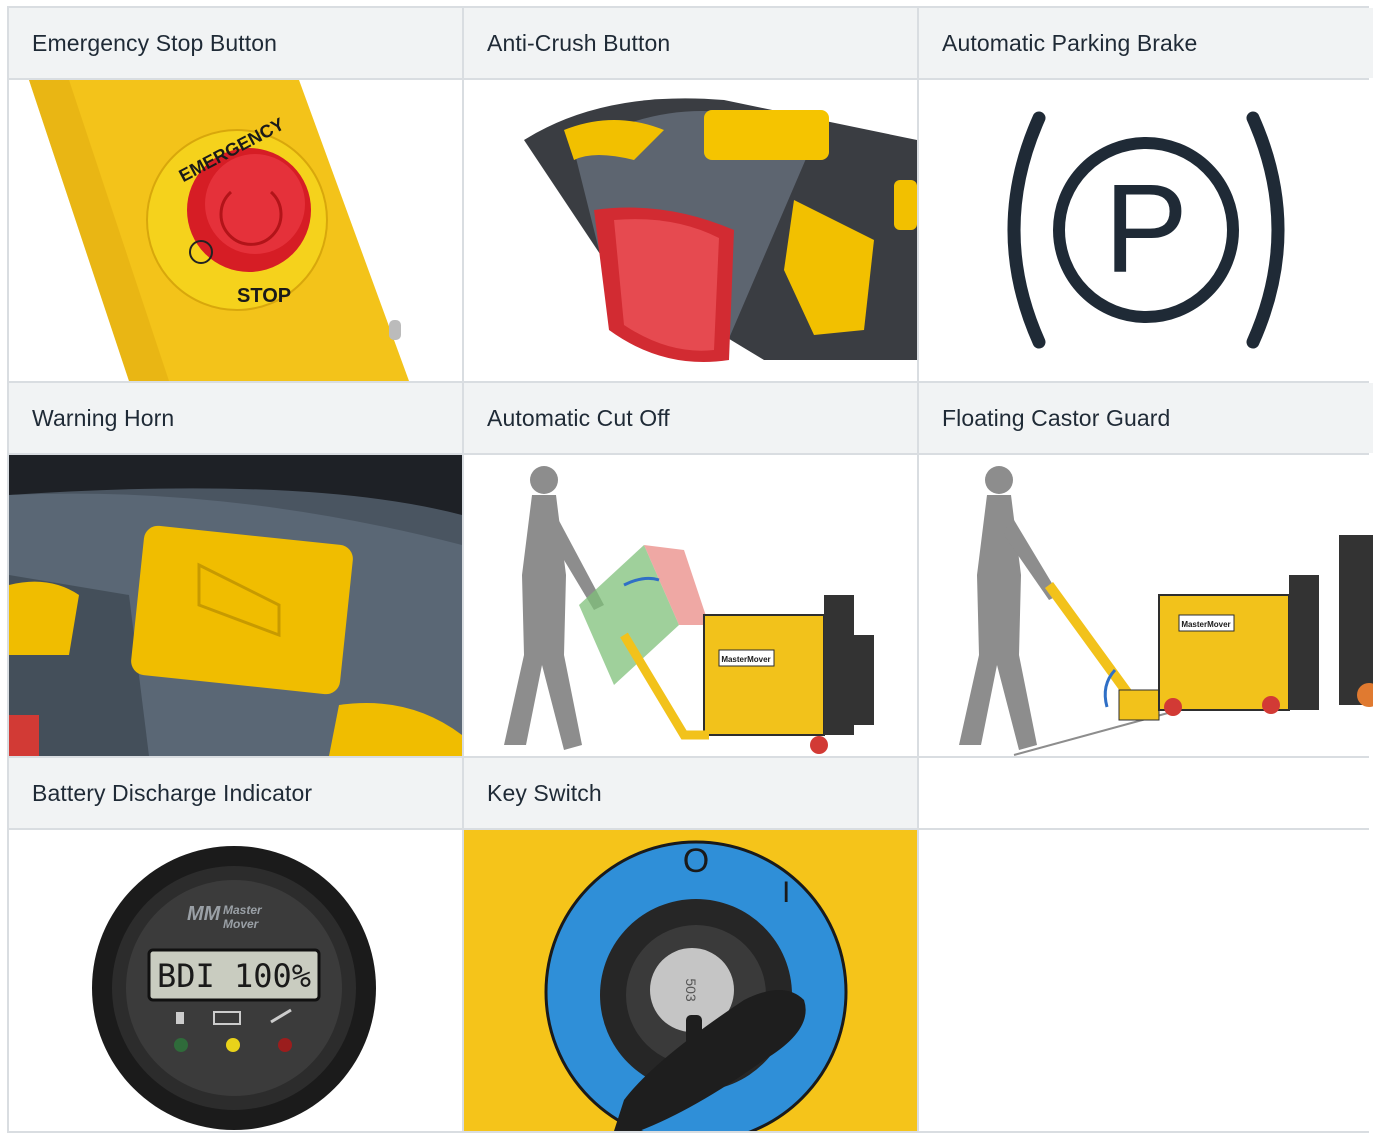  Describe the element at coordinates (1146, 793) in the screenshot. I see `empty-header-slot` at that location.